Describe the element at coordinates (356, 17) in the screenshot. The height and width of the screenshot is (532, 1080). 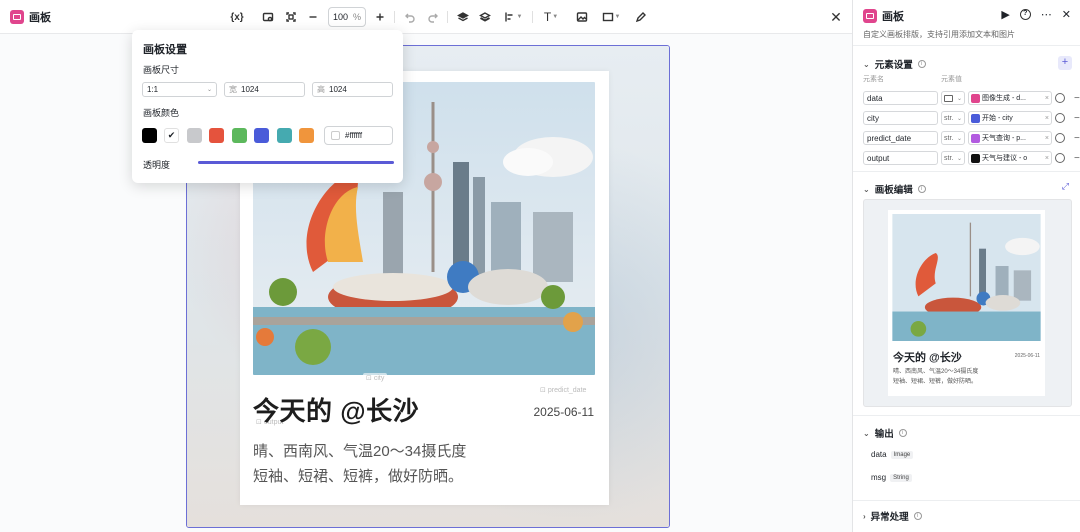
I see `zoom-unit: %` at that location.